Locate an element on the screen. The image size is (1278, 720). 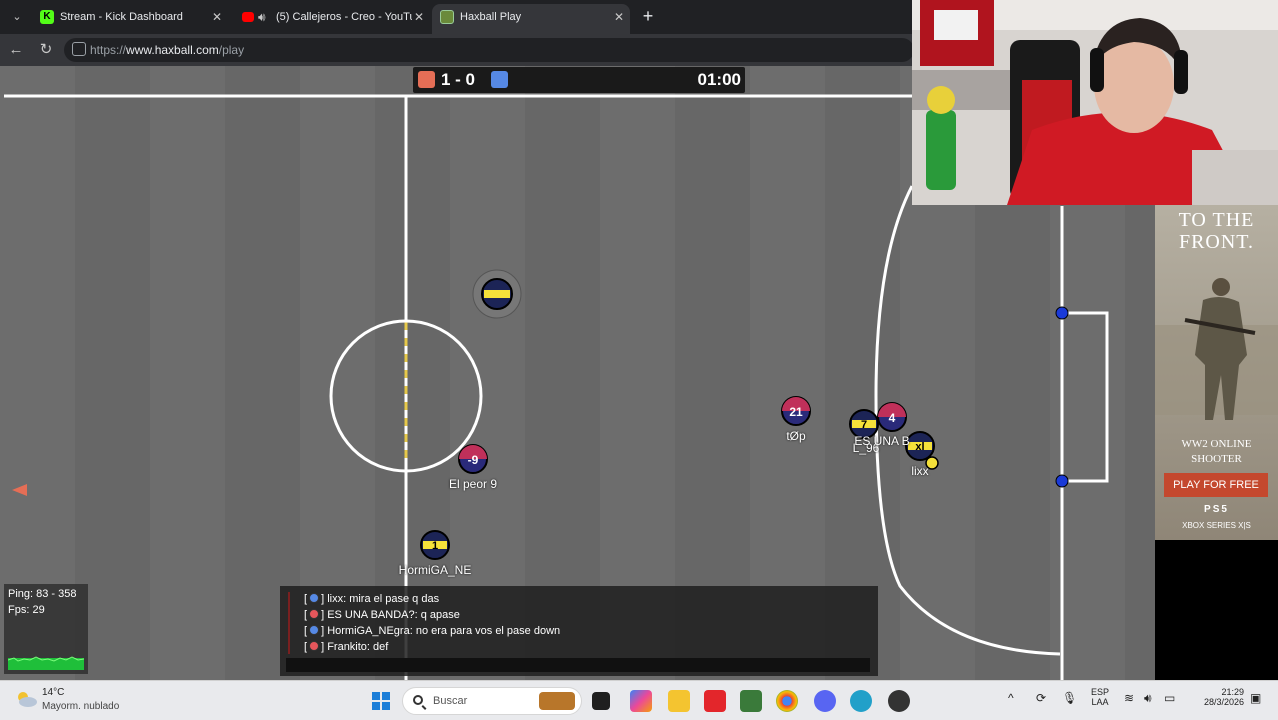
player-disc-own is located at coordinates (497, 294).